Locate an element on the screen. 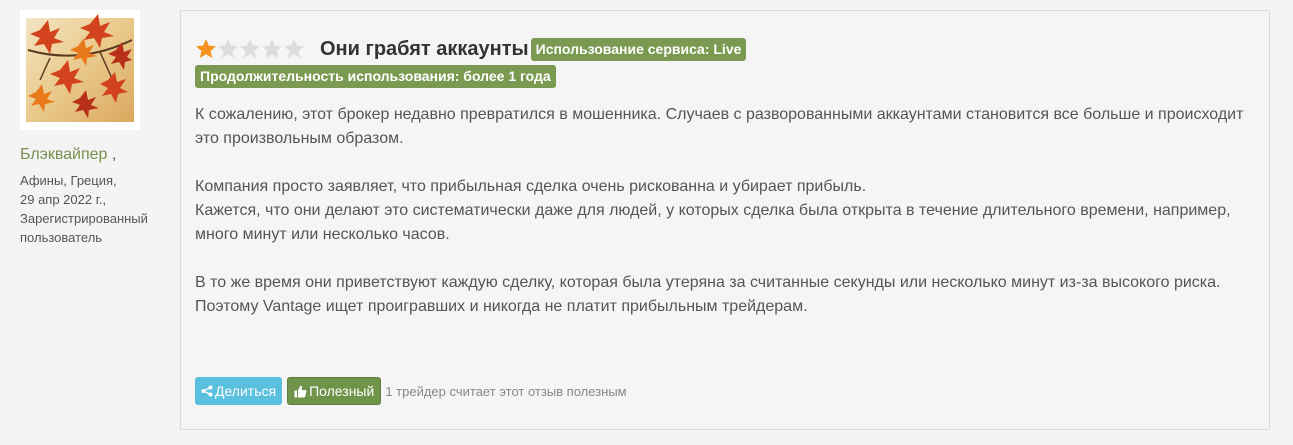  author-name-comma: , is located at coordinates (112, 154).